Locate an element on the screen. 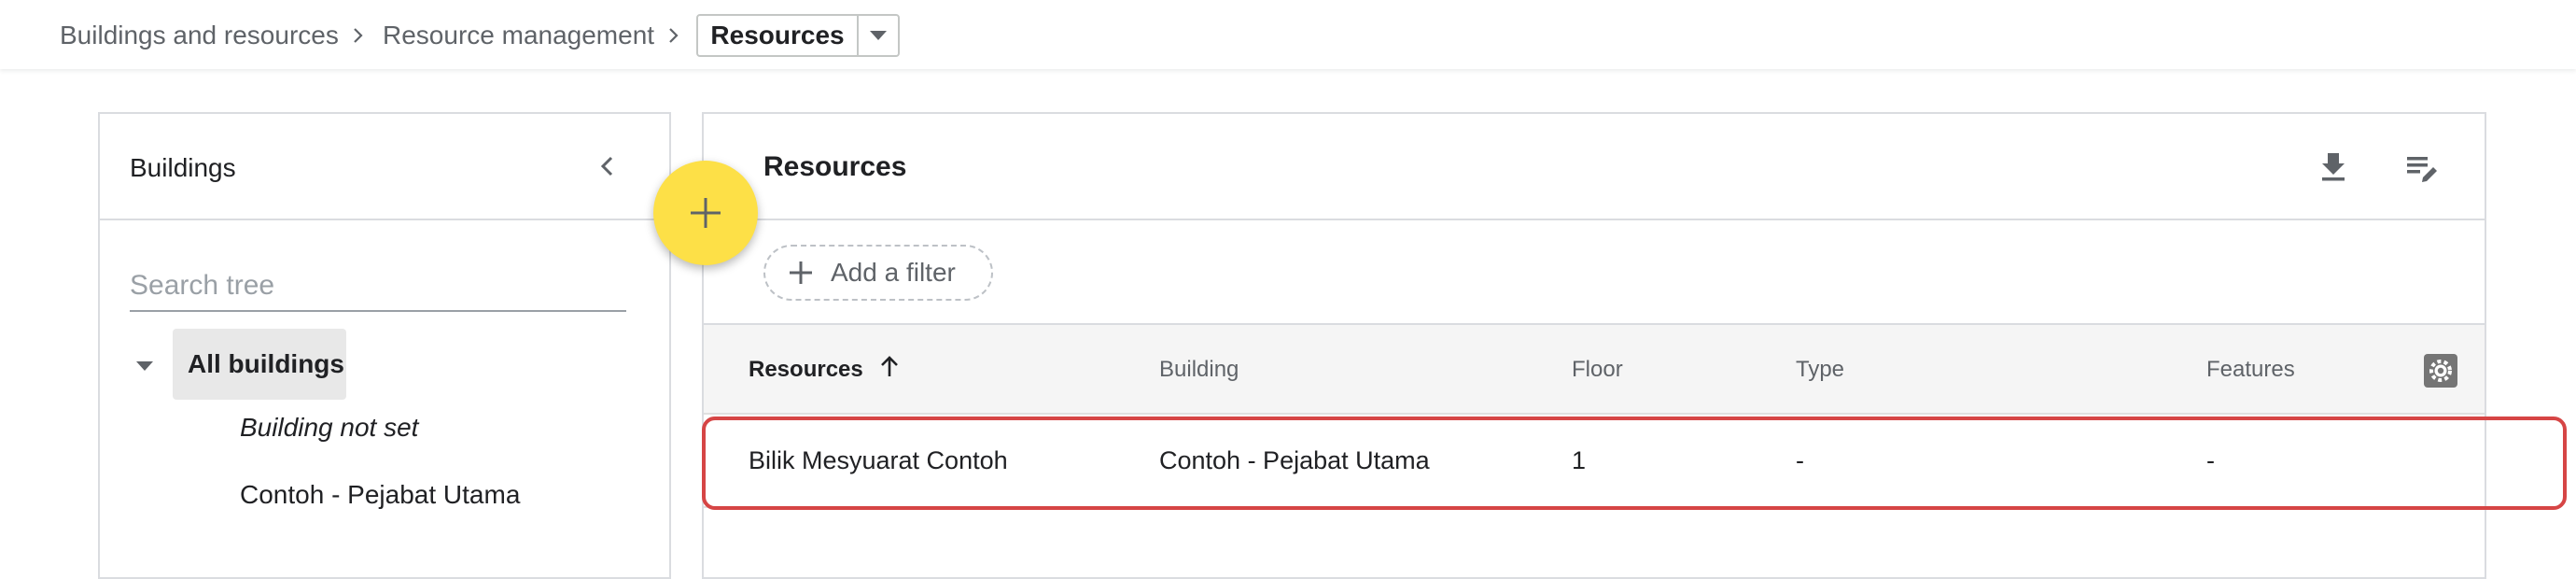 Image resolution: width=2576 pixels, height=579 pixels. column-header-resources: Resources is located at coordinates (806, 370).